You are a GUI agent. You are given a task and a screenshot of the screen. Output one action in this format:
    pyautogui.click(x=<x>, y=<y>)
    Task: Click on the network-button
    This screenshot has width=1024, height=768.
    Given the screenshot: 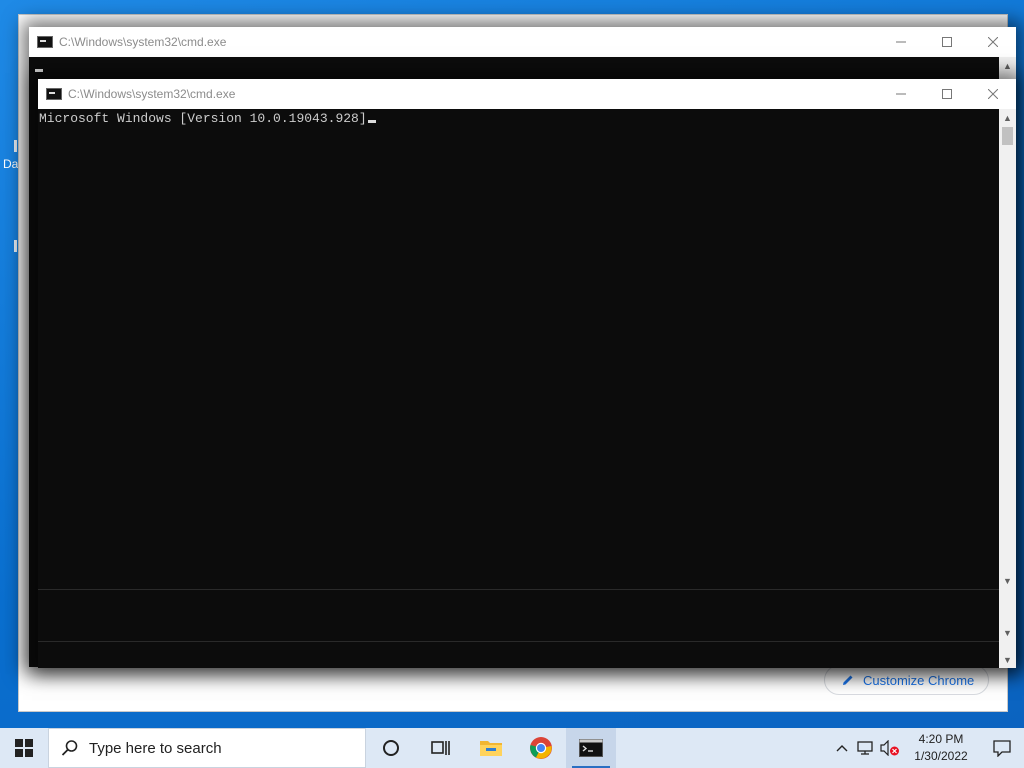 What is the action you would take?
    pyautogui.click(x=866, y=748)
    